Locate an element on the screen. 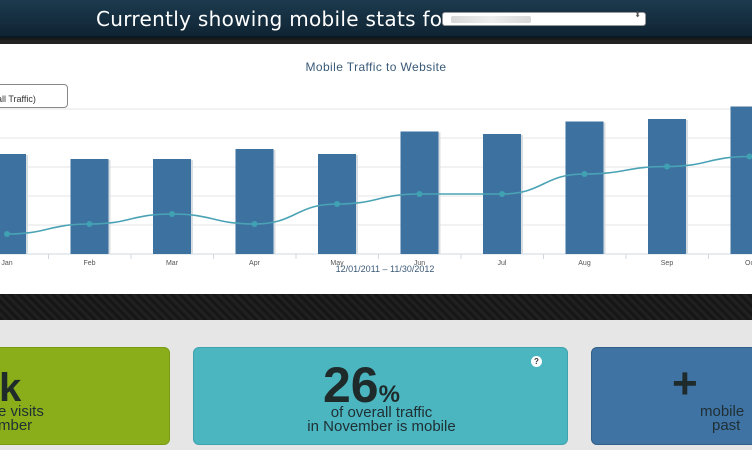 The image size is (752, 450). mobile-share-line2: in November is mobile is located at coordinates (381, 426).